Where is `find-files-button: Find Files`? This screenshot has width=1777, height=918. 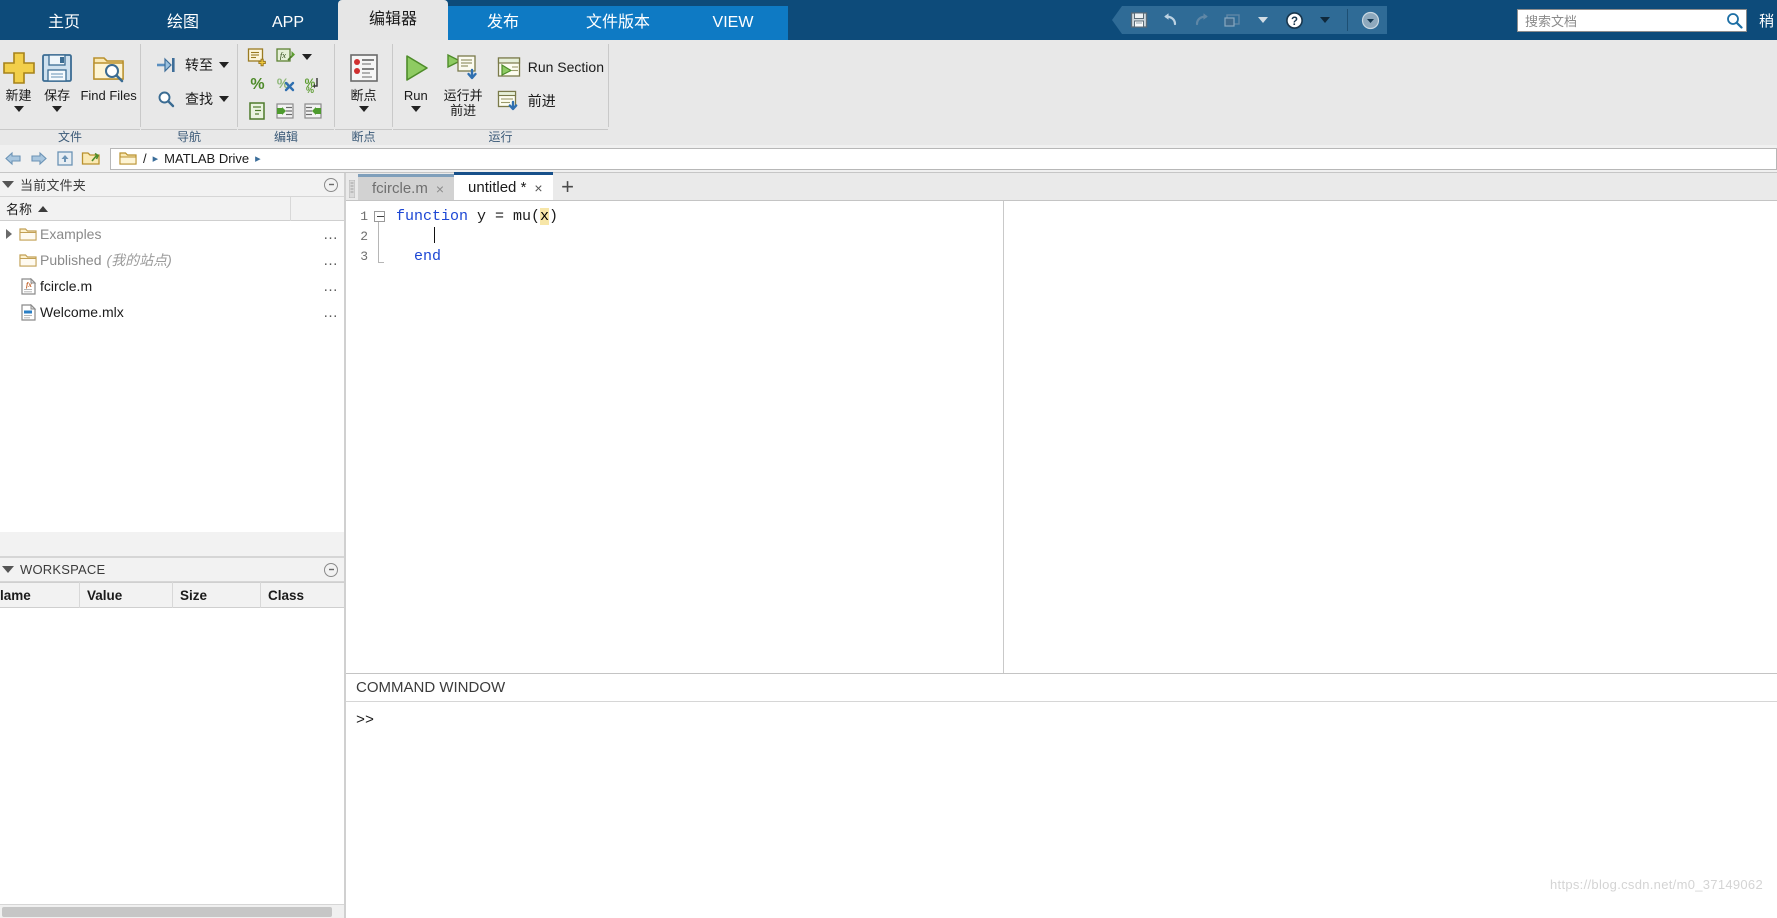 find-files-button: Find Files is located at coordinates (108, 74).